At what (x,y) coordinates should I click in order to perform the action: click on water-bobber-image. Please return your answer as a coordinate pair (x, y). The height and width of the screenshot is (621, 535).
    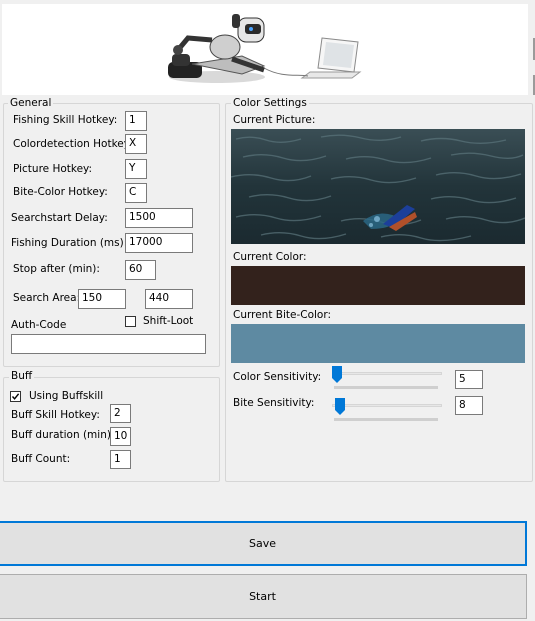
    Looking at the image, I should click on (378, 186).